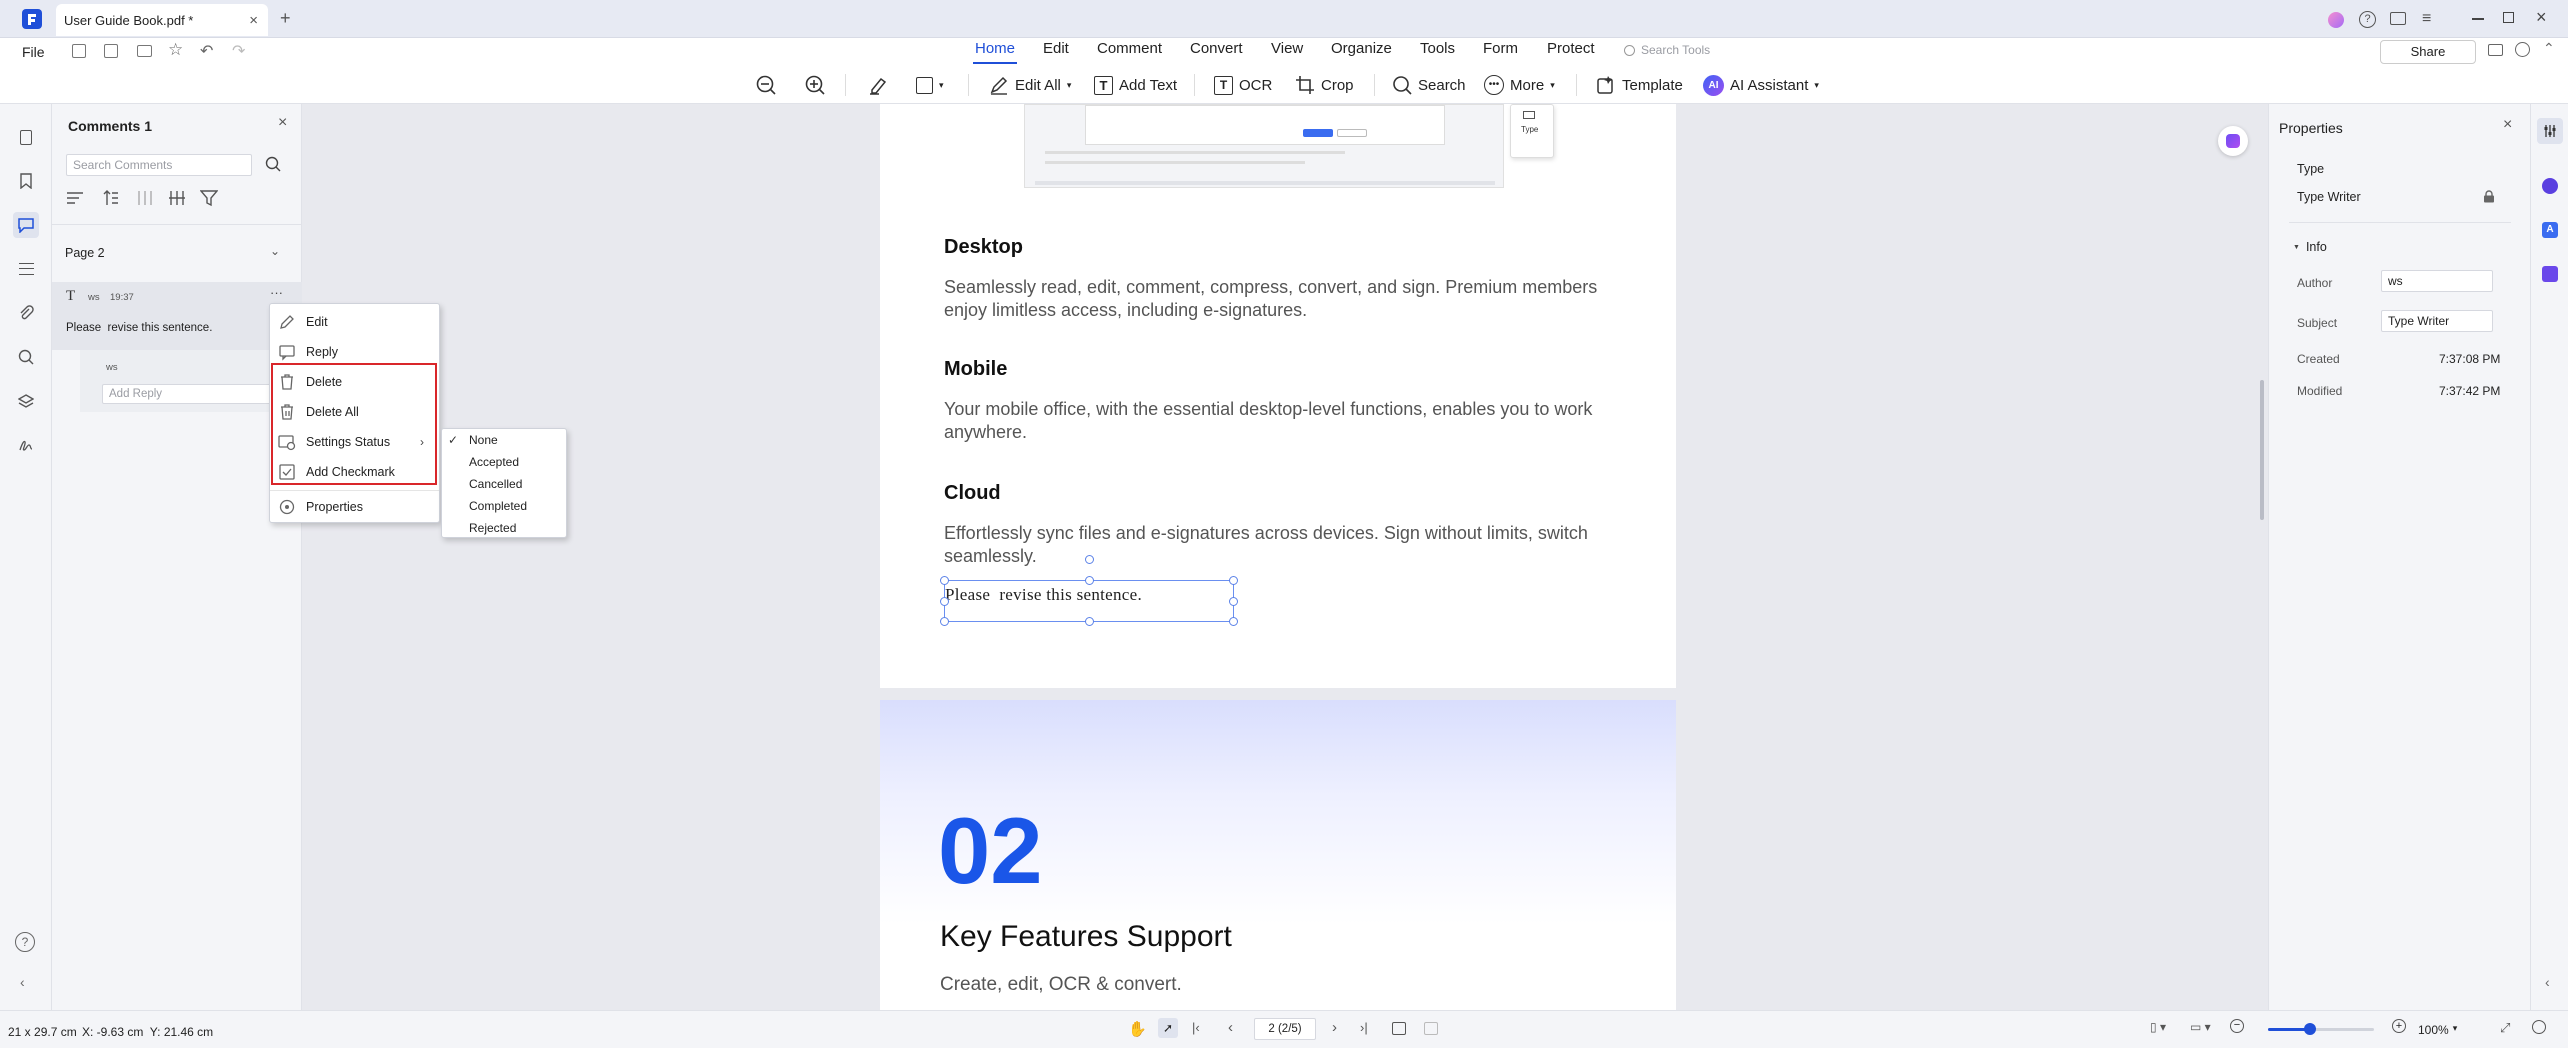  I want to click on tab-organize: Organize, so click(1361, 48).